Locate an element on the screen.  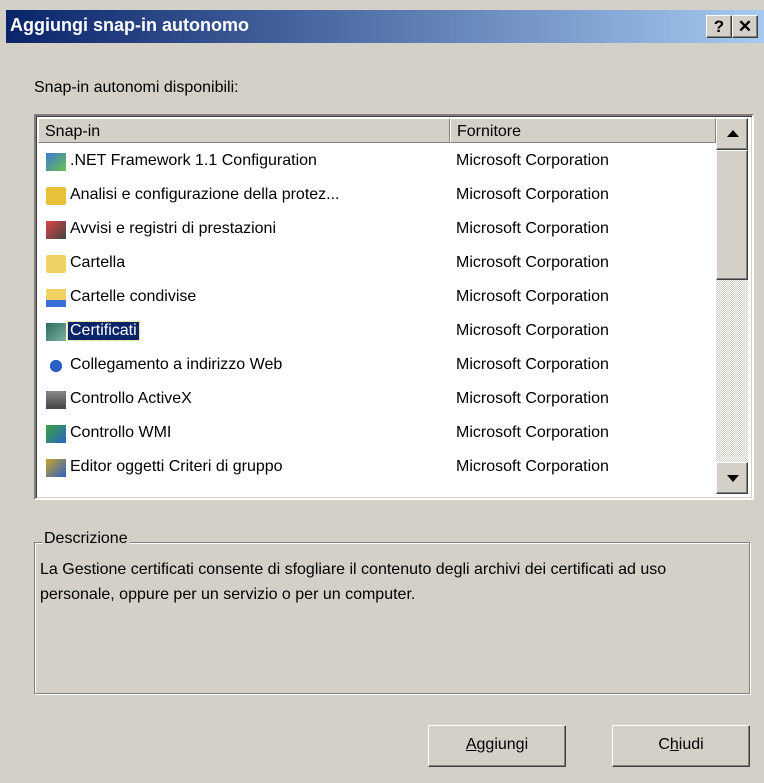
close-button-mnemonic: h is located at coordinates (674, 744).